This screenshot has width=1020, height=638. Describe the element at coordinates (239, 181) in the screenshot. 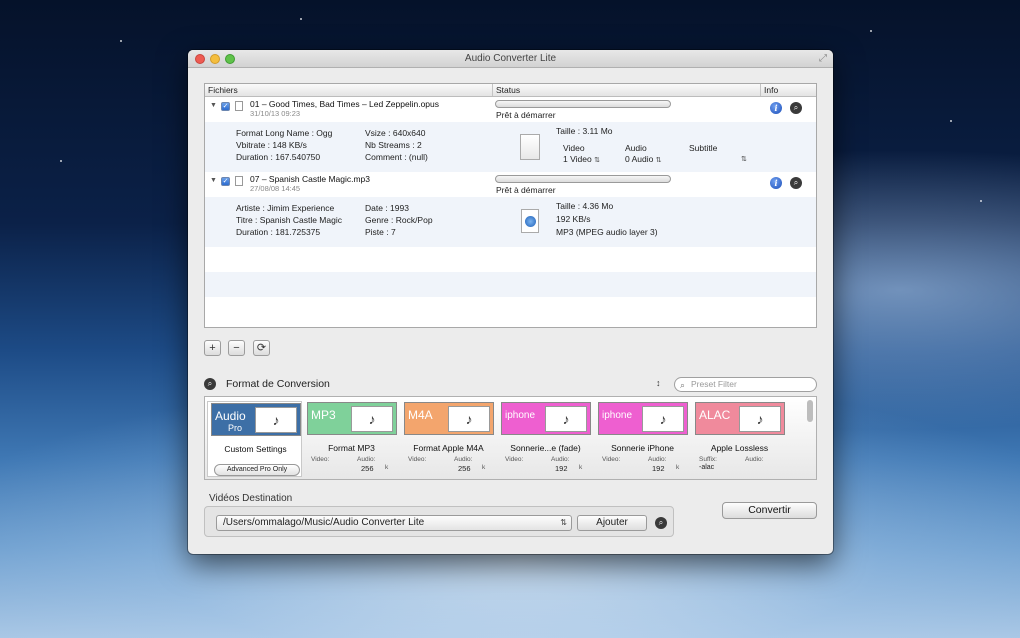

I see `audio-file-icon` at that location.